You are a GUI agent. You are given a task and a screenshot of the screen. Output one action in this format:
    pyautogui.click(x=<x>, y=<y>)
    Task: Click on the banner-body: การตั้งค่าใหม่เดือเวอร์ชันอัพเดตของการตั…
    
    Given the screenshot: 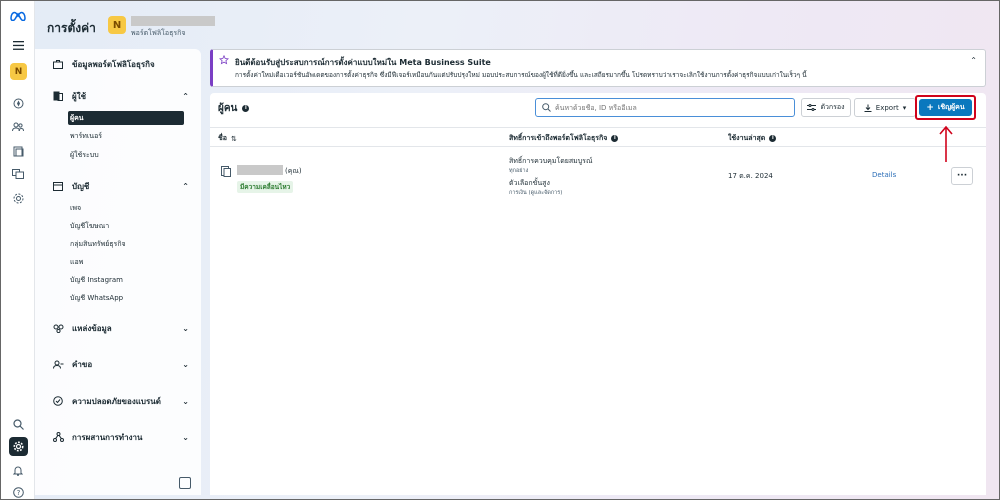 What is the action you would take?
    pyautogui.click(x=521, y=75)
    